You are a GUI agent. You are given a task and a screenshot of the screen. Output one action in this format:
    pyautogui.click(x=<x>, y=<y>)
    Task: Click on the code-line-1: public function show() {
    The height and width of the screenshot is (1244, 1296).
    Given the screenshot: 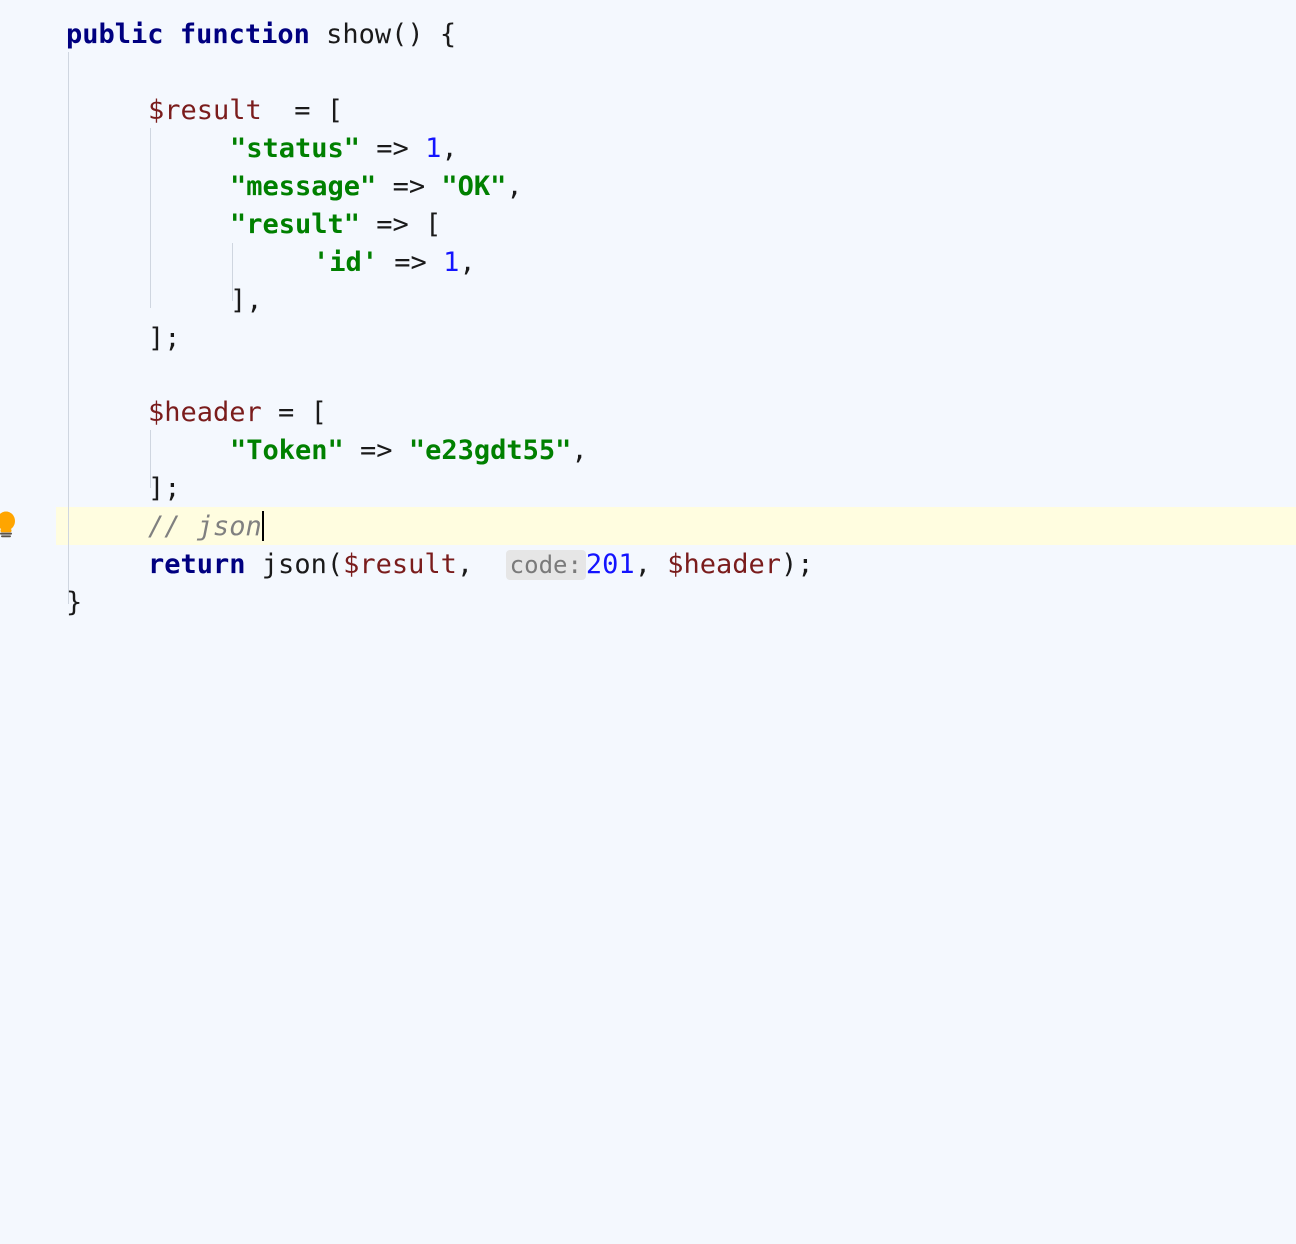 What is the action you would take?
    pyautogui.click(x=648, y=35)
    